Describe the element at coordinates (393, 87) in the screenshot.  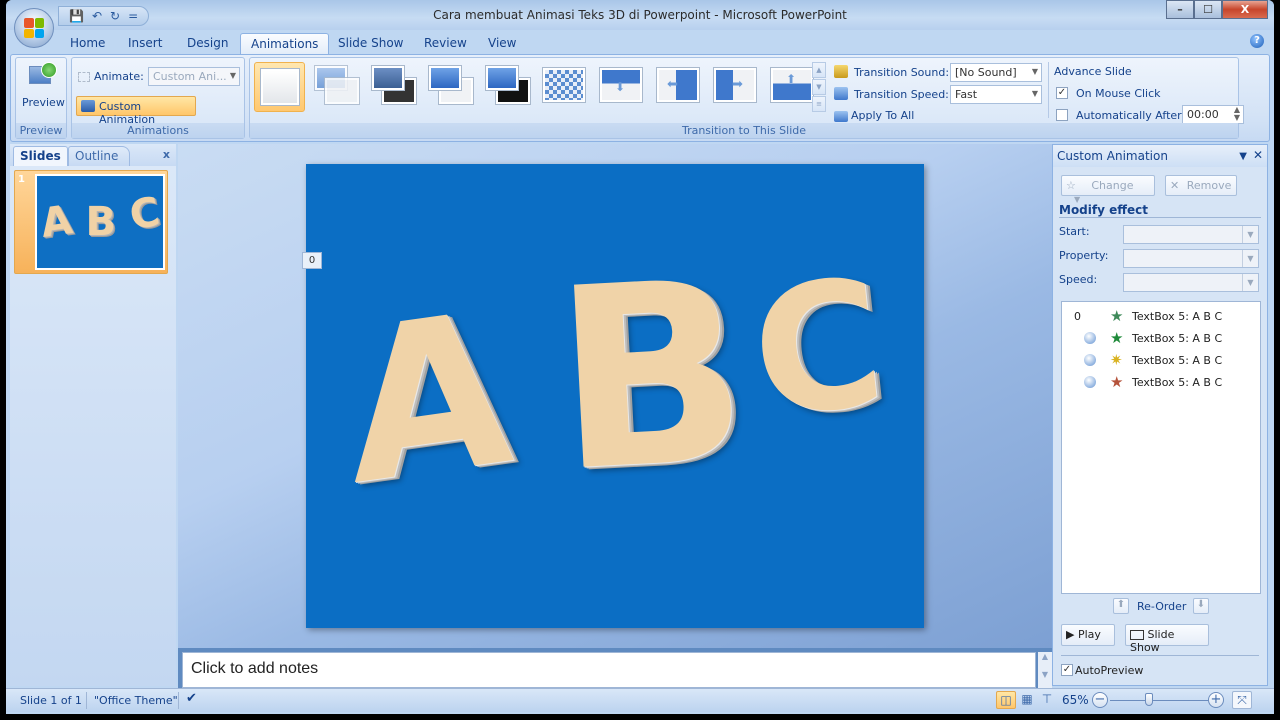
I see `transition-fade-through-black` at that location.